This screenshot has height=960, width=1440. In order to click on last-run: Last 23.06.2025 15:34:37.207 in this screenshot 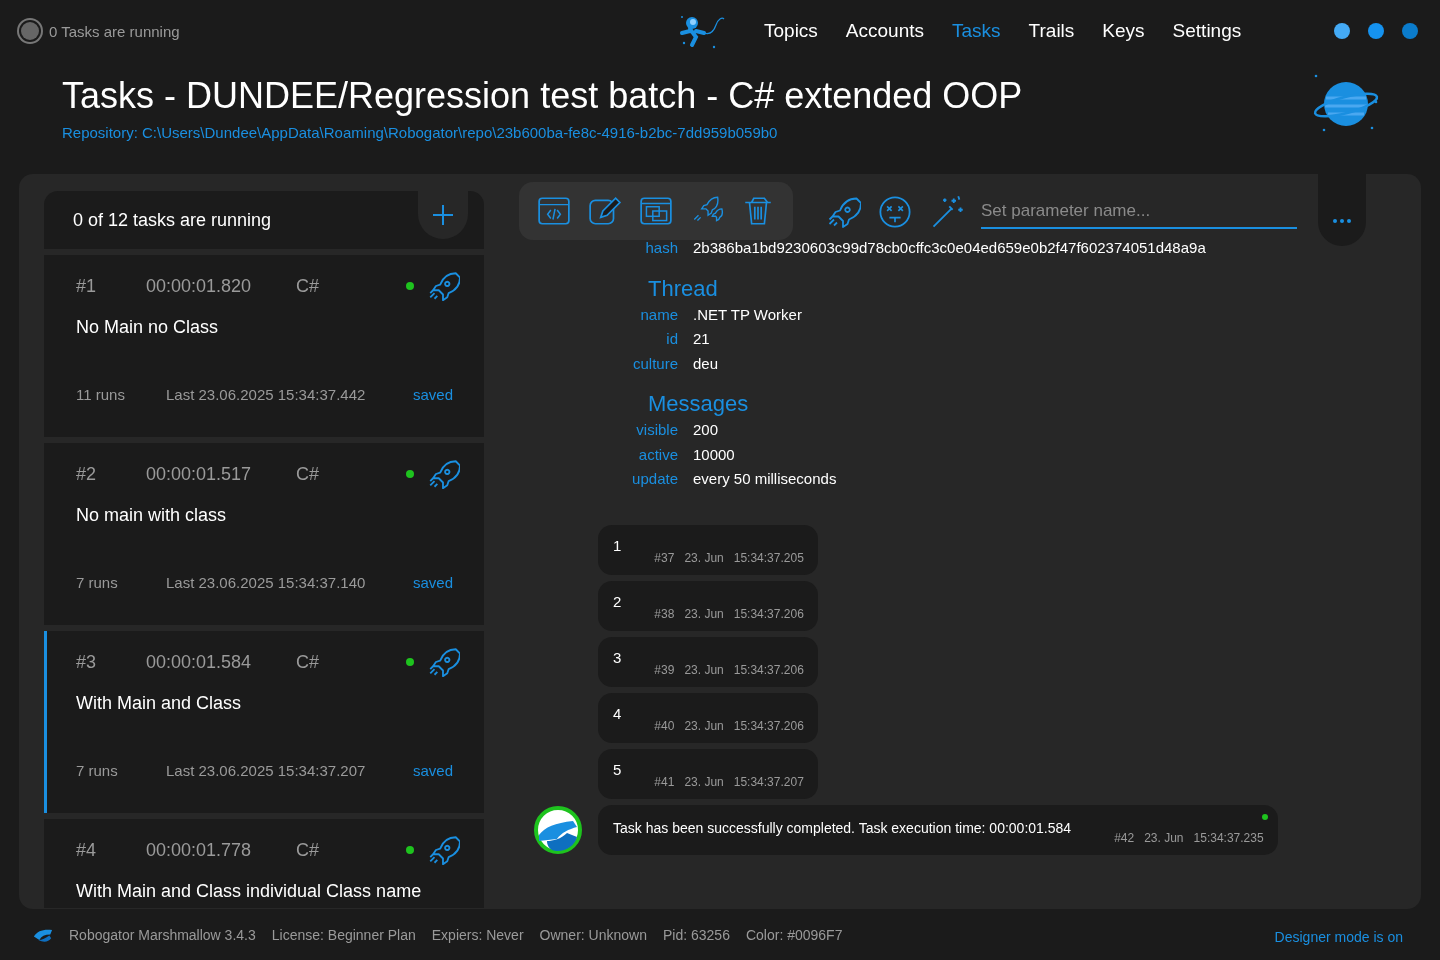, I will do `click(266, 770)`.